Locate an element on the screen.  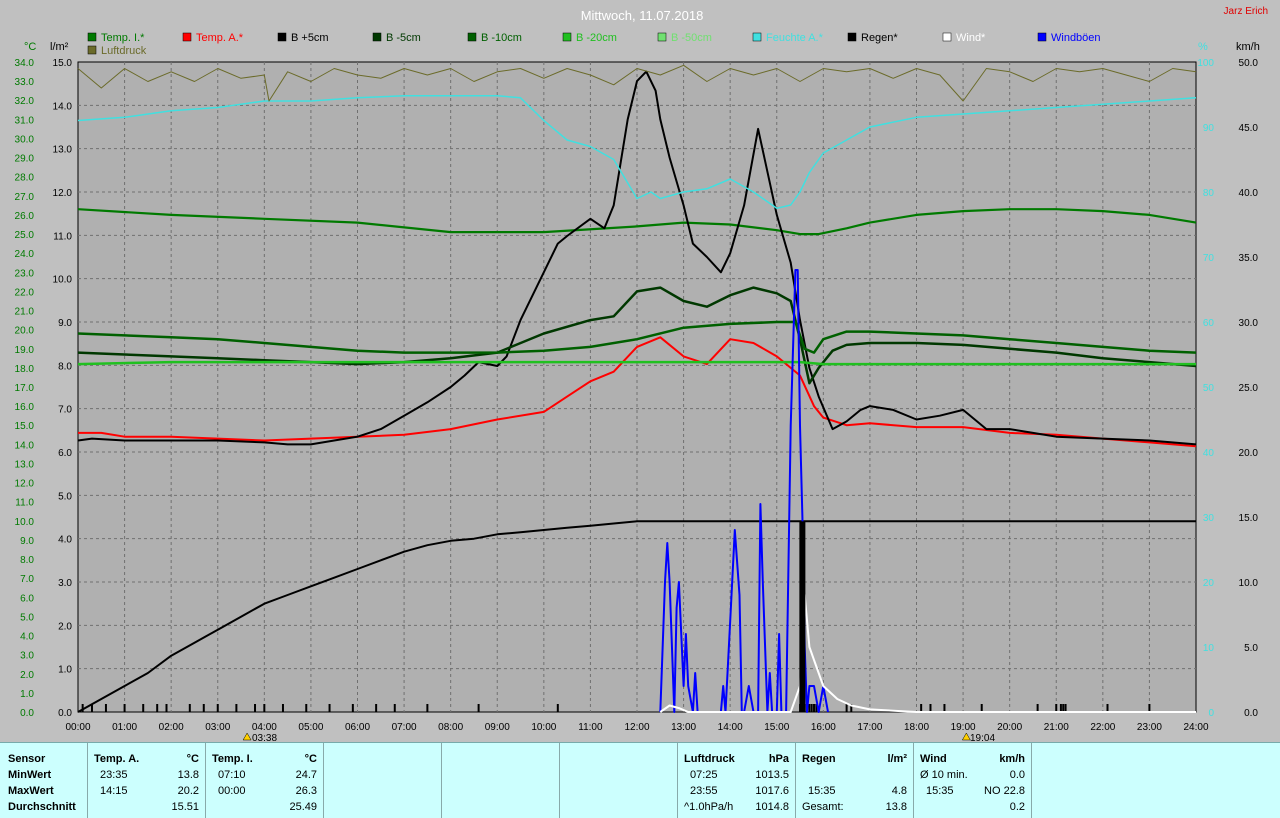
rain-tick-label: 12.0 is located at coordinates (63, 193).